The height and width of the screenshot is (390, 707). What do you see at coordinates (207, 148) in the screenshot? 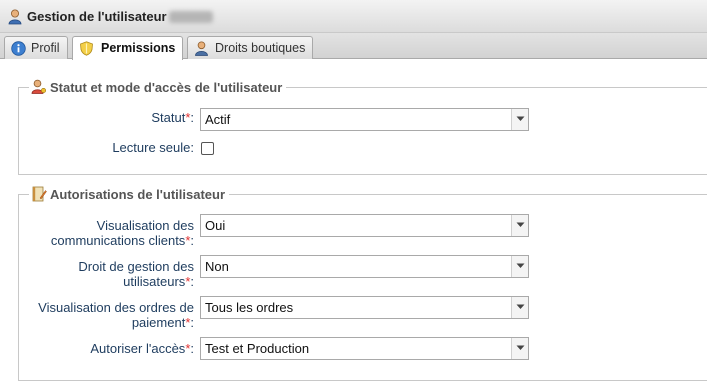
I see `readonly-checkbox` at bounding box center [207, 148].